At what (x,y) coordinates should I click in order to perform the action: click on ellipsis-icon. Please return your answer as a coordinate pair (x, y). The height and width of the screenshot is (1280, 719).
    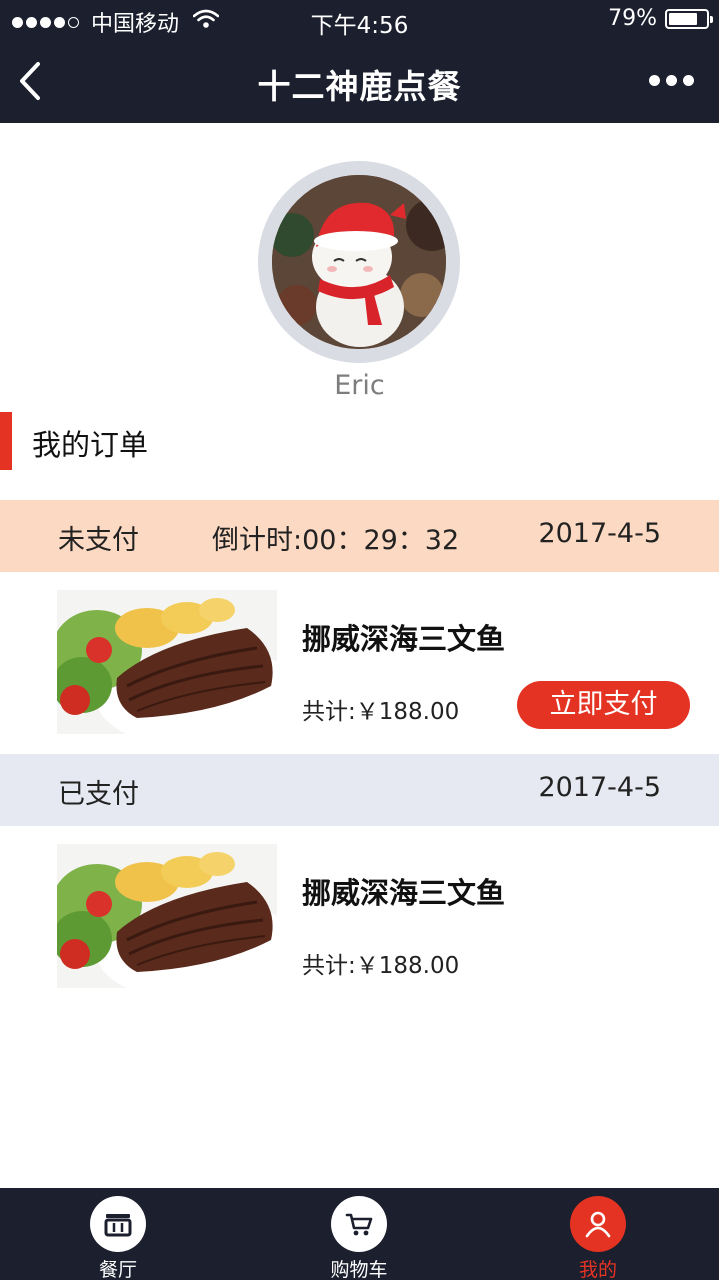
    Looking at the image, I should click on (654, 80).